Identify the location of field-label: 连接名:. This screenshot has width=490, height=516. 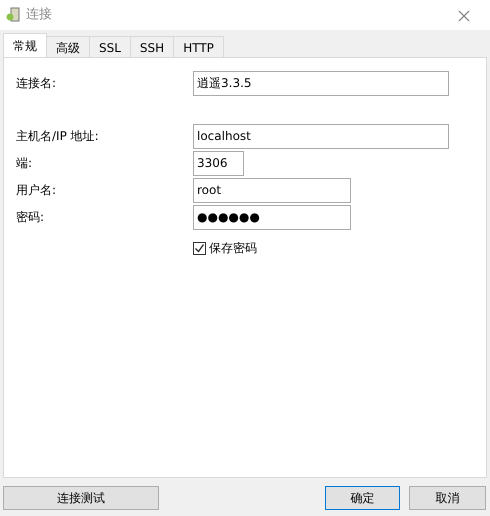
(37, 83).